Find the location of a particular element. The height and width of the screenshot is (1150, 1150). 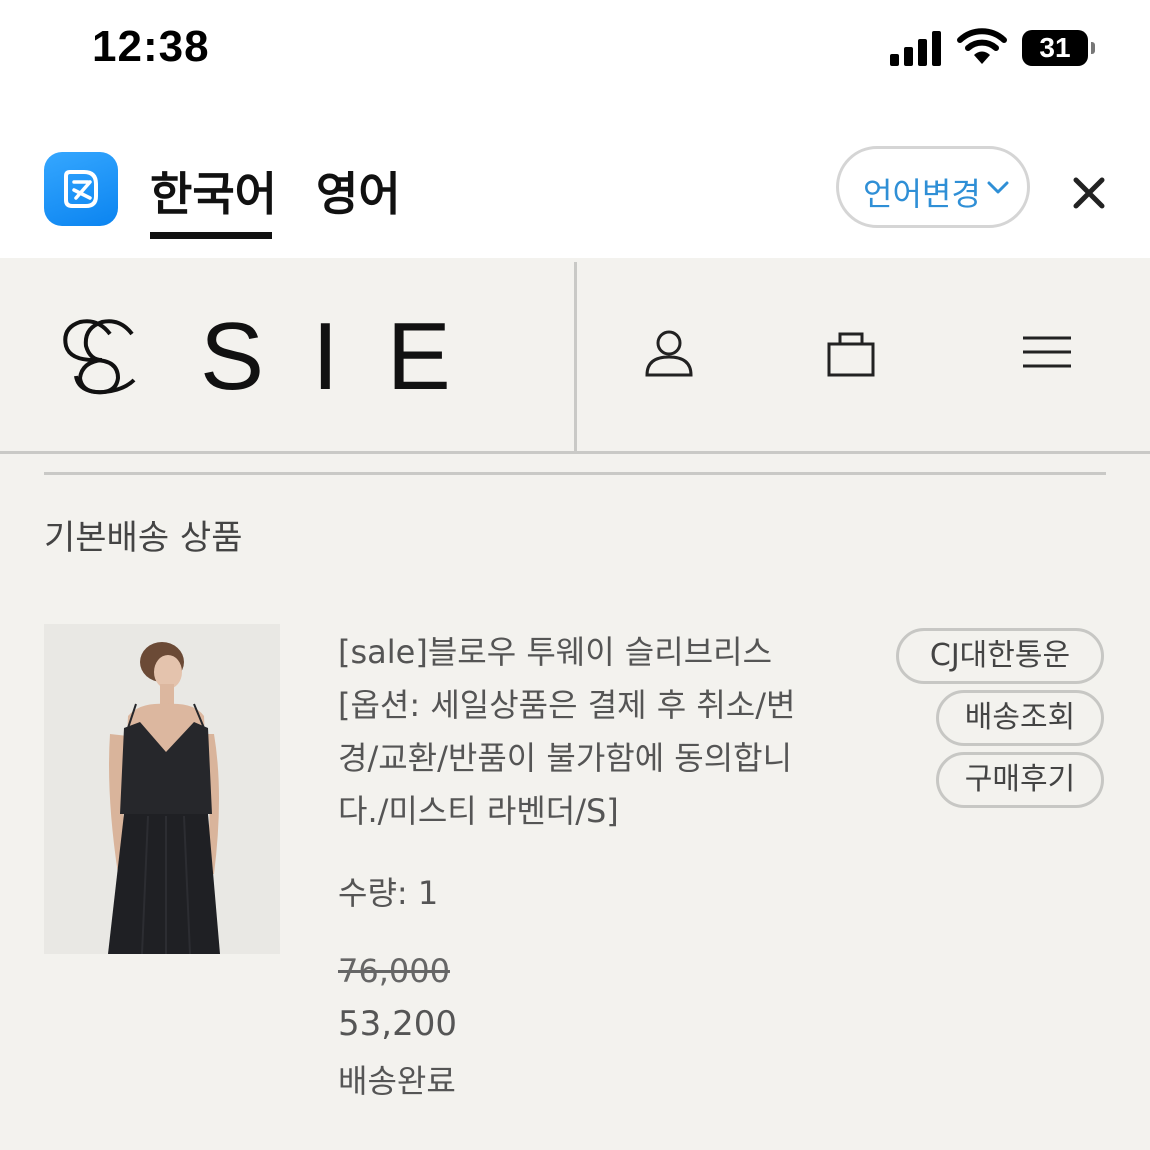

translate-app-icon is located at coordinates (81, 189).